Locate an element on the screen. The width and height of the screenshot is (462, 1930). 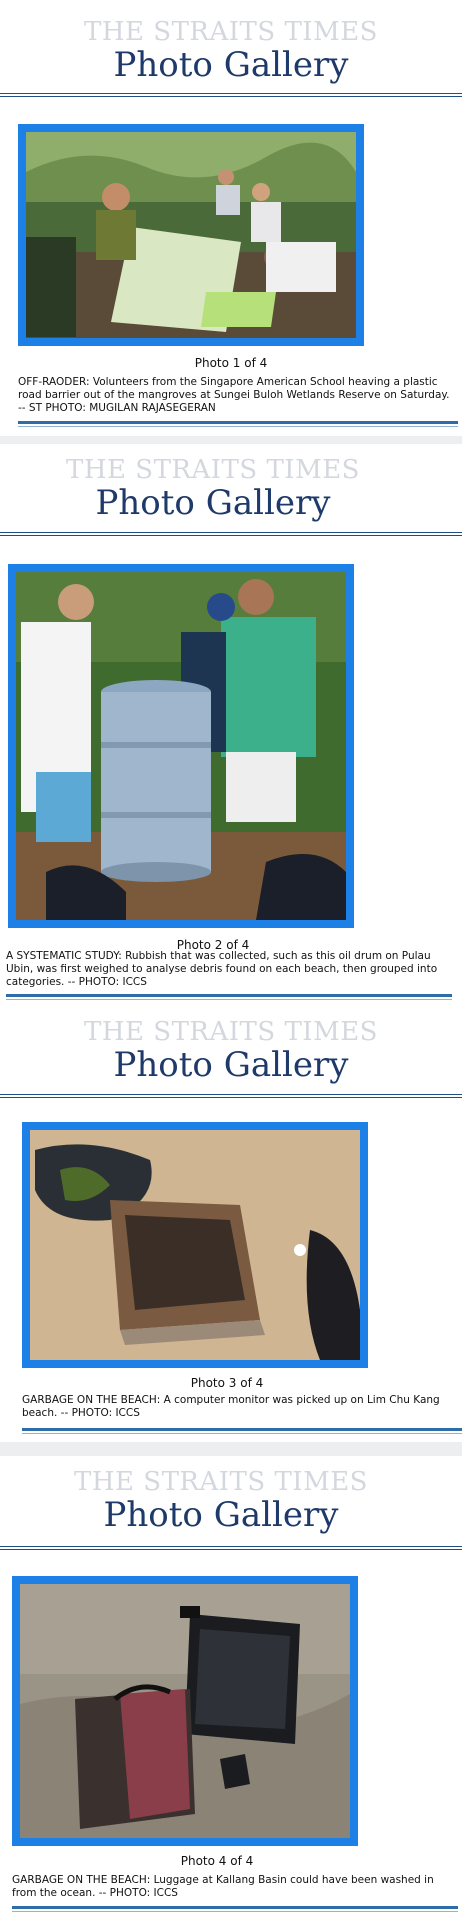
photo-counter: Photo 4 of 4 is located at coordinates (217, 1861).